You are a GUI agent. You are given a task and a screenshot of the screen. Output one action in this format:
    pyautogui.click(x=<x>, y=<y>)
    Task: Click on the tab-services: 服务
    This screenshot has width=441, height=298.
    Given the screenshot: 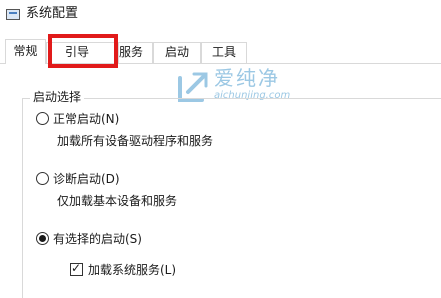 What is the action you would take?
    pyautogui.click(x=135, y=52)
    